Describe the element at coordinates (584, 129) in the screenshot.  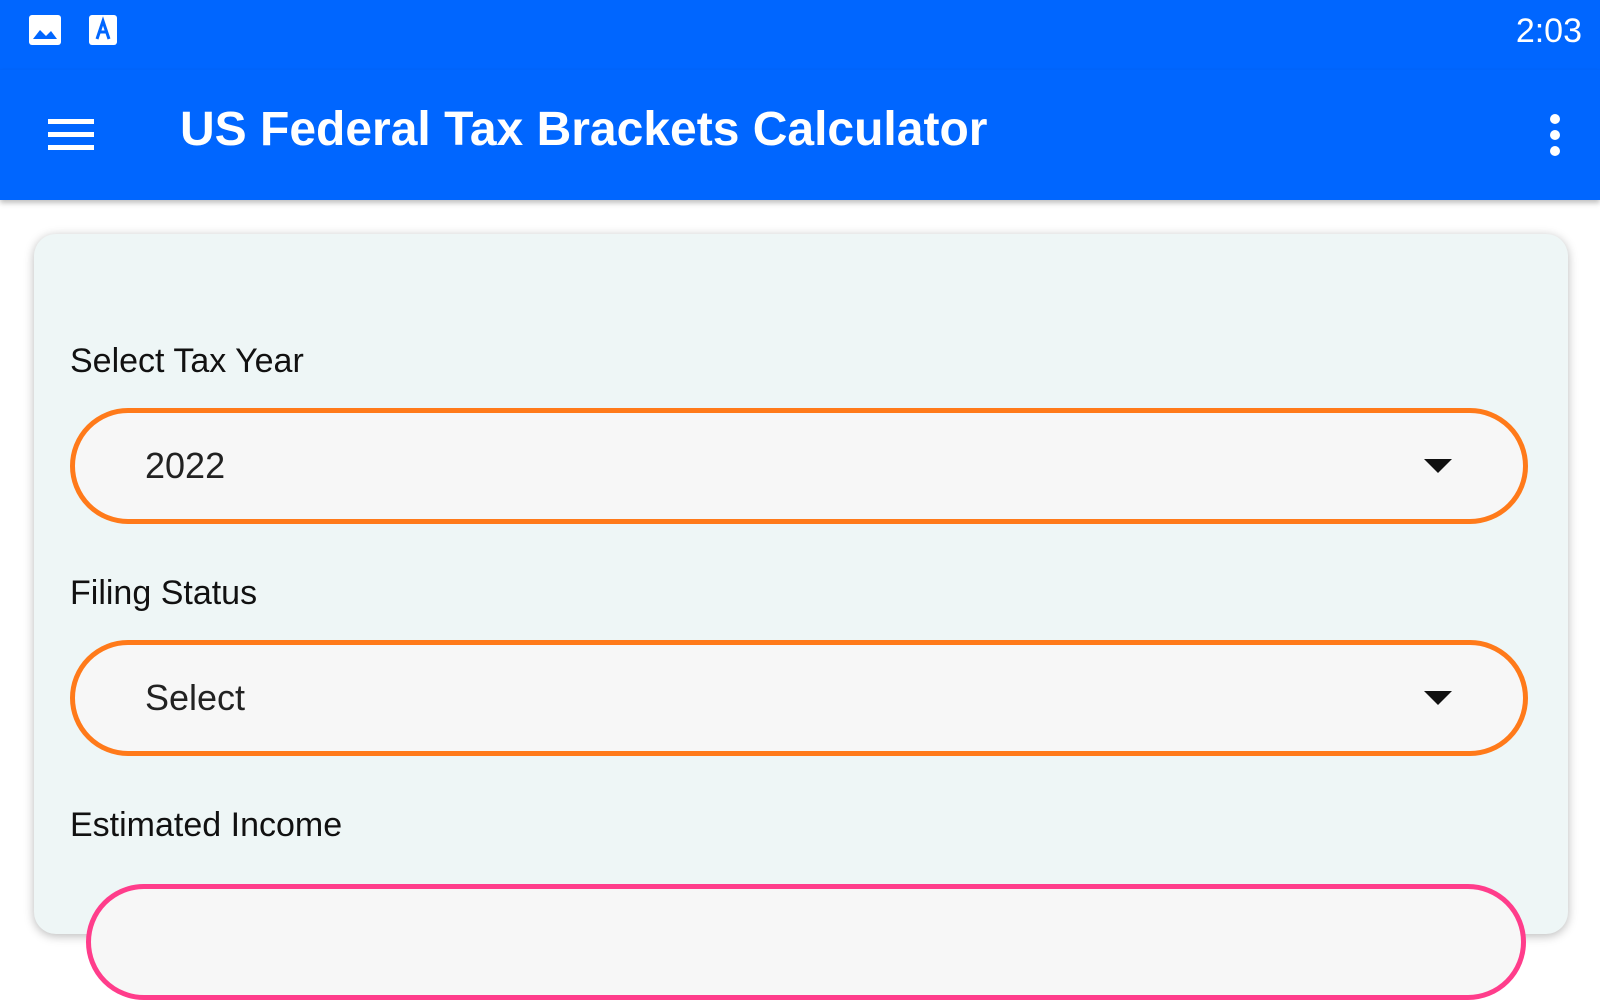
I see `page-title: US Federal Tax Brackets Calculator` at that location.